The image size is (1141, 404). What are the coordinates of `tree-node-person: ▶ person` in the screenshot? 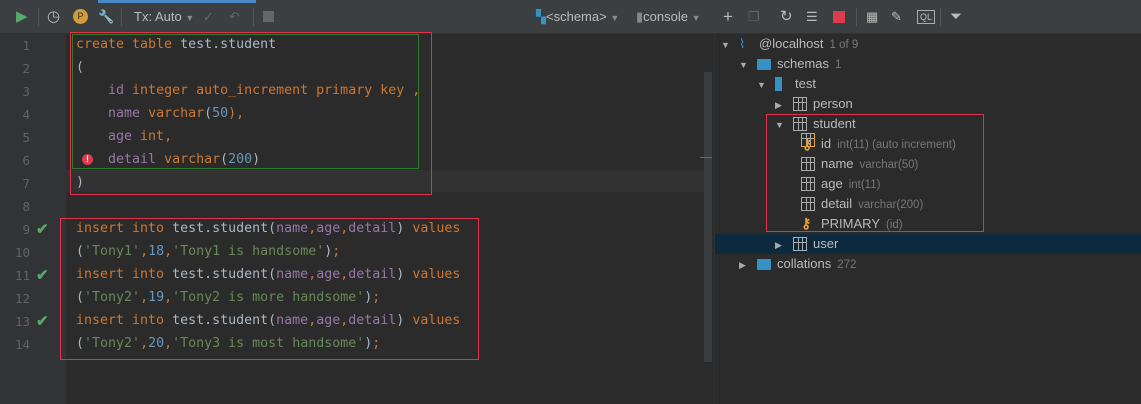 It's located at (928, 104).